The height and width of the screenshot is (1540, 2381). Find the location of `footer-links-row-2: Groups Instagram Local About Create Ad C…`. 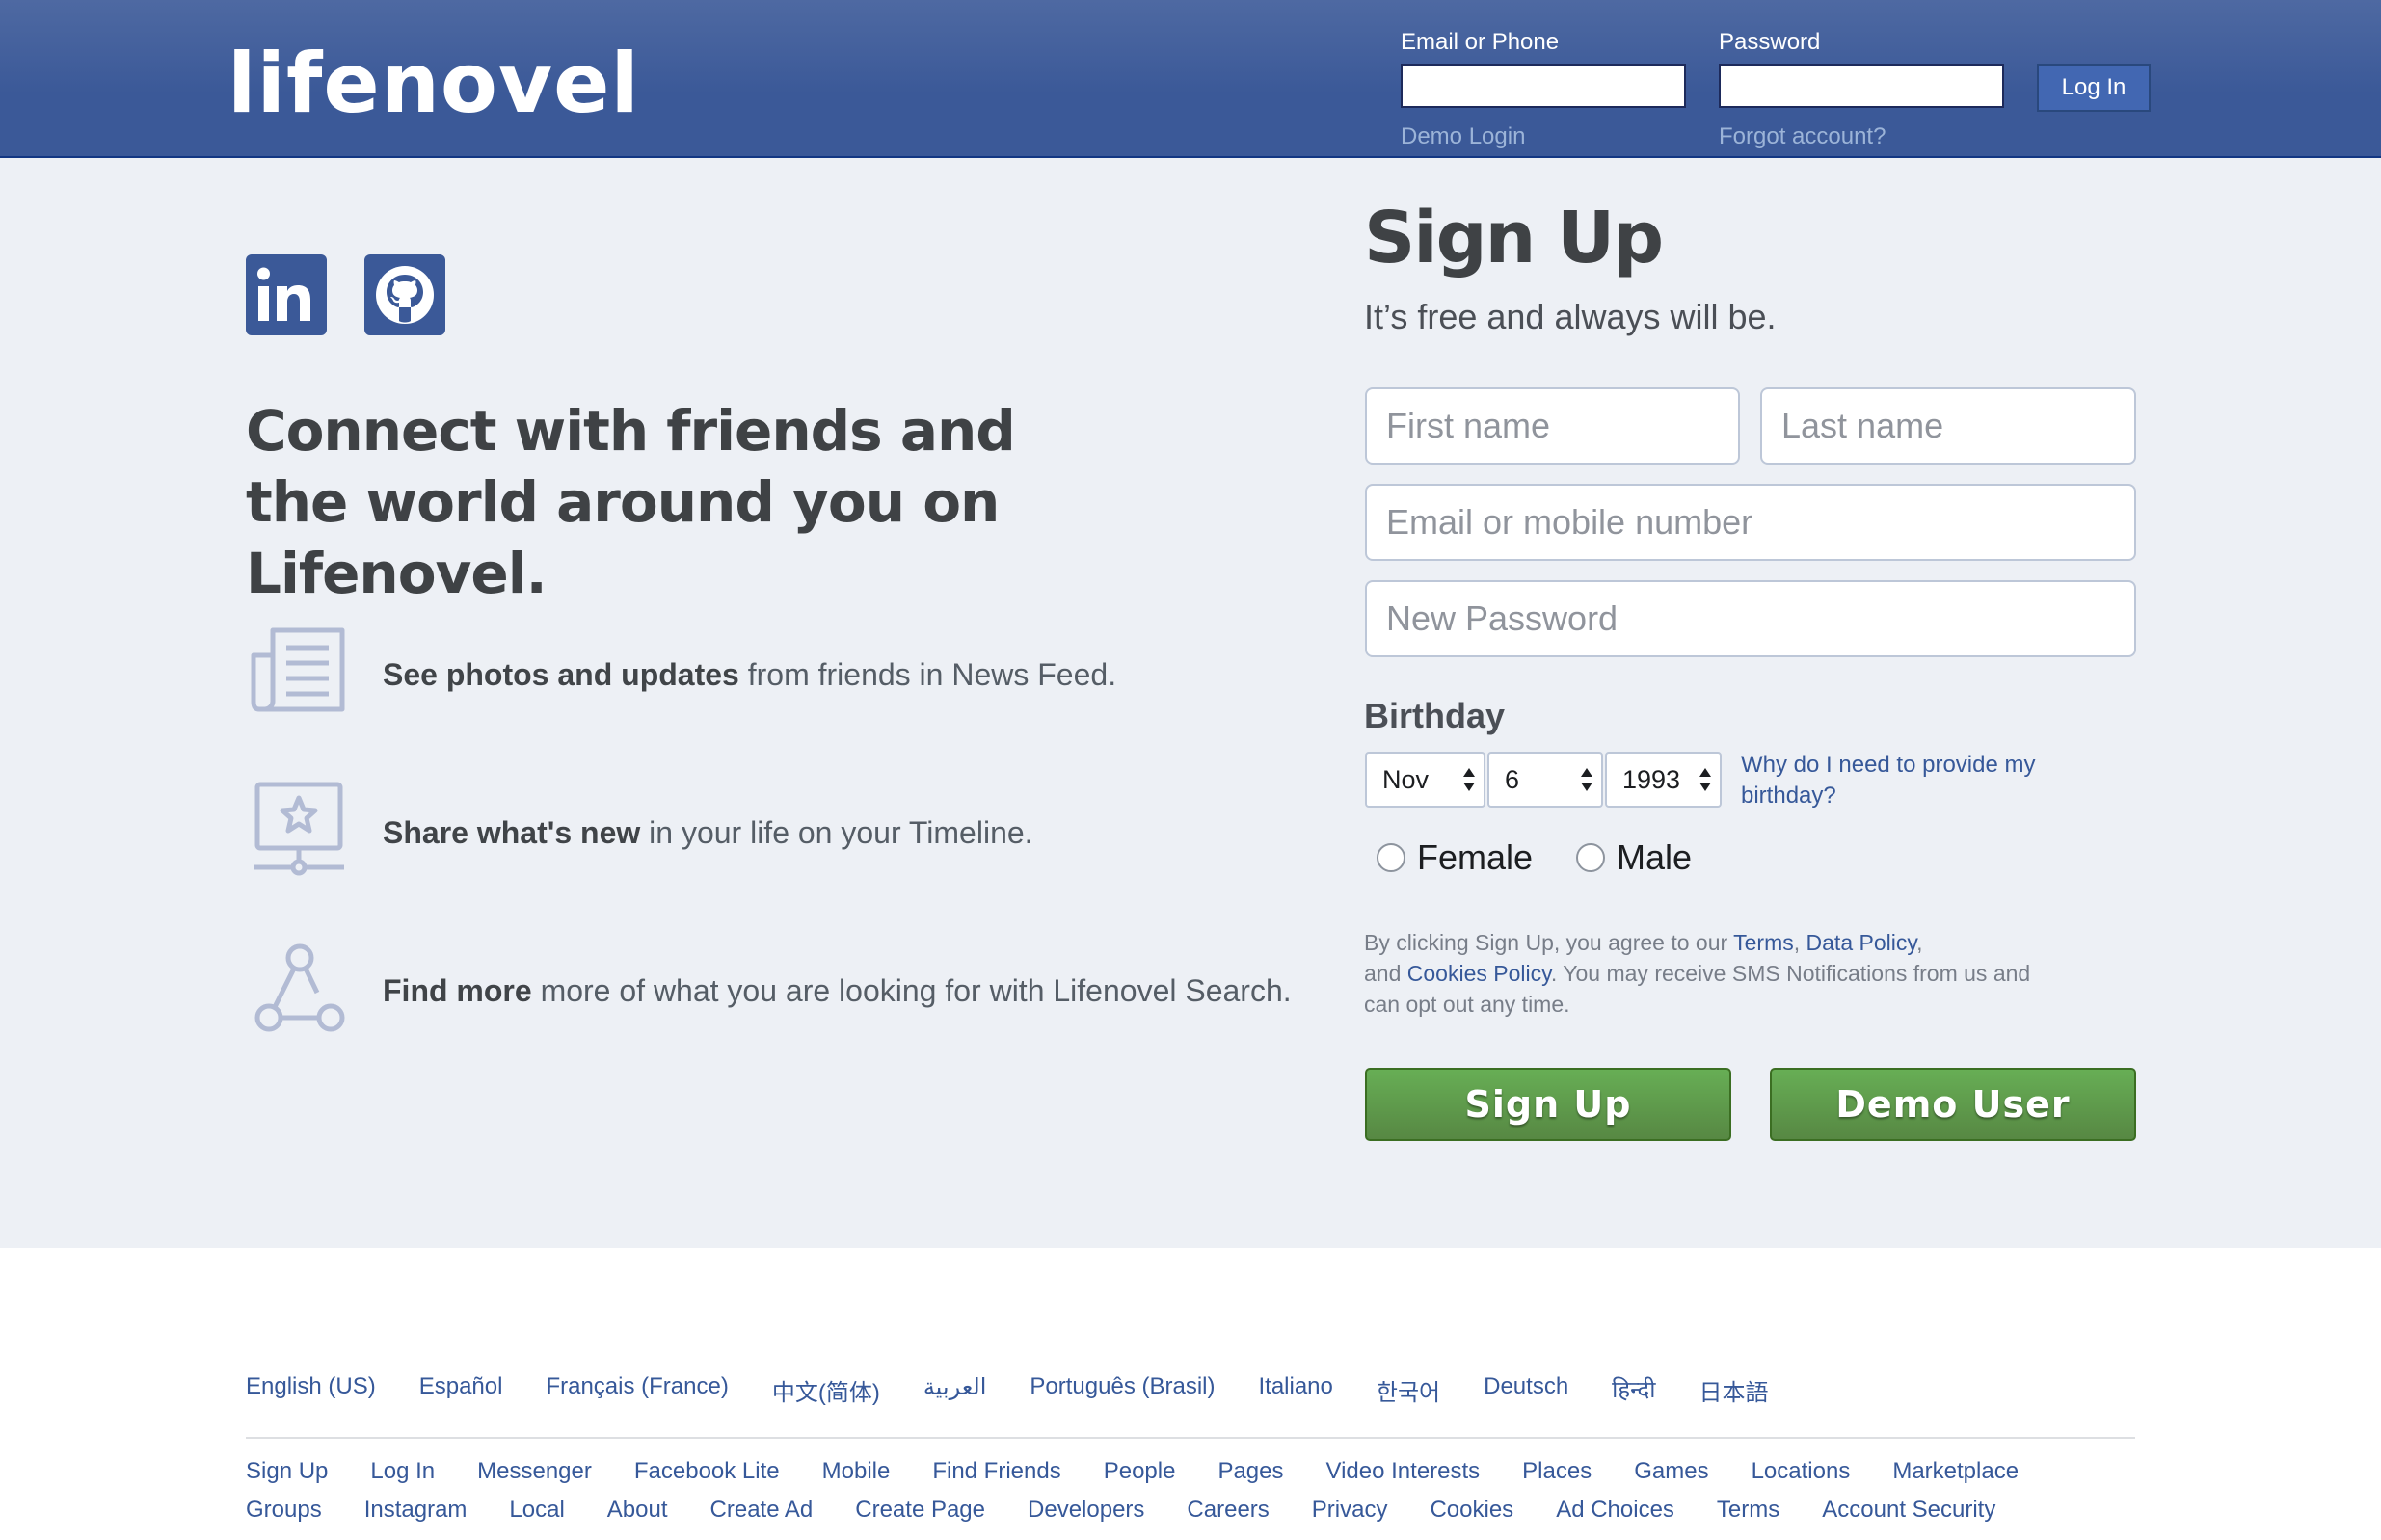

footer-links-row-2: Groups Instagram Local About Create Ad C… is located at coordinates (1142, 1510).